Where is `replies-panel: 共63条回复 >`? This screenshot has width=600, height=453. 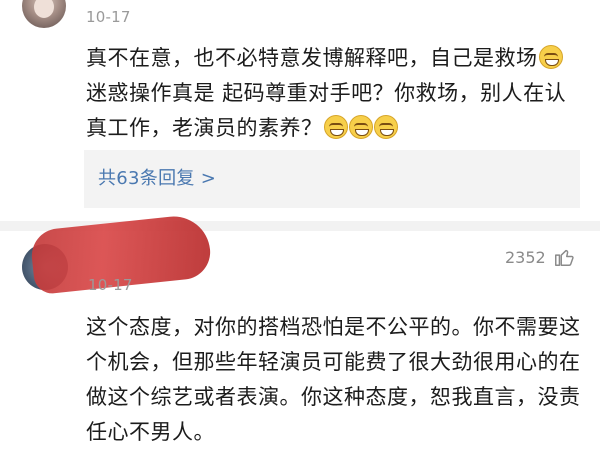
replies-panel: 共63条回复 > is located at coordinates (332, 179).